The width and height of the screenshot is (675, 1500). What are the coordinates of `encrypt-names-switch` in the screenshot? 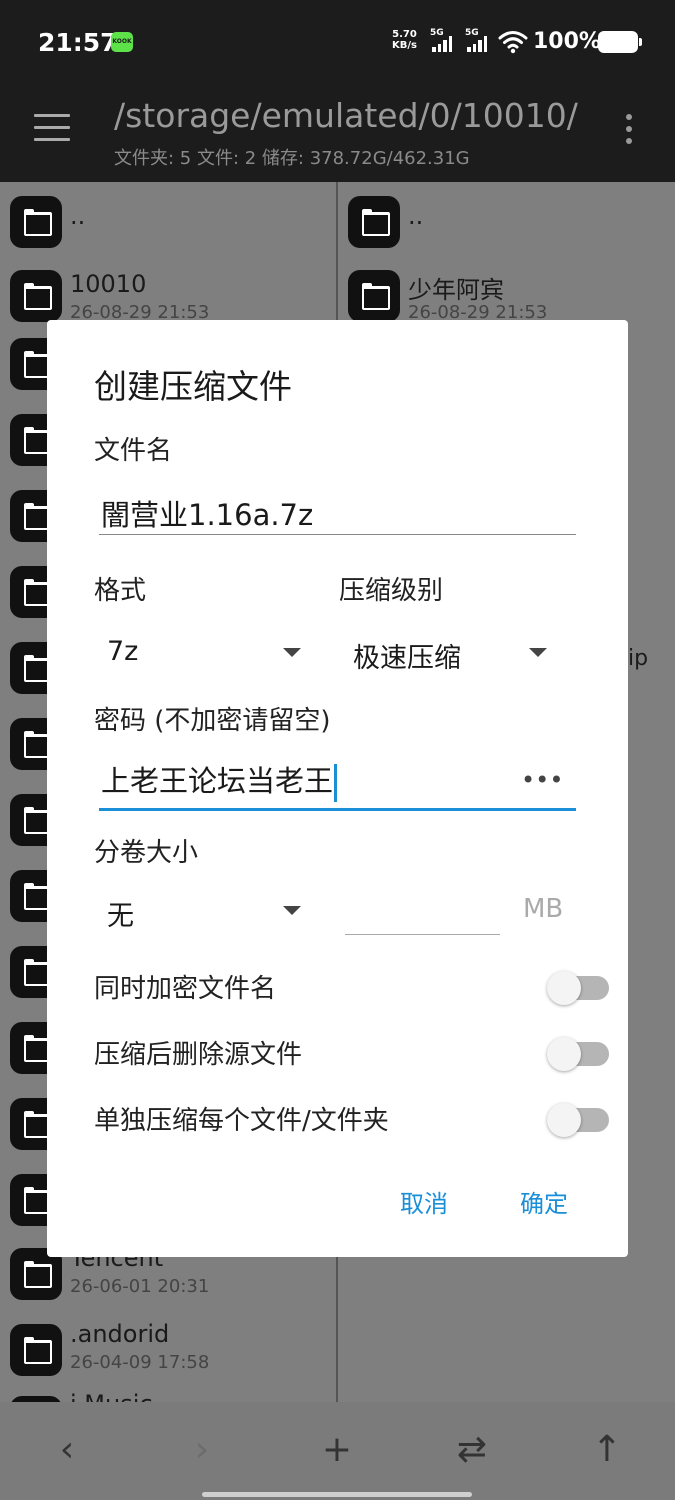 It's located at (578, 988).